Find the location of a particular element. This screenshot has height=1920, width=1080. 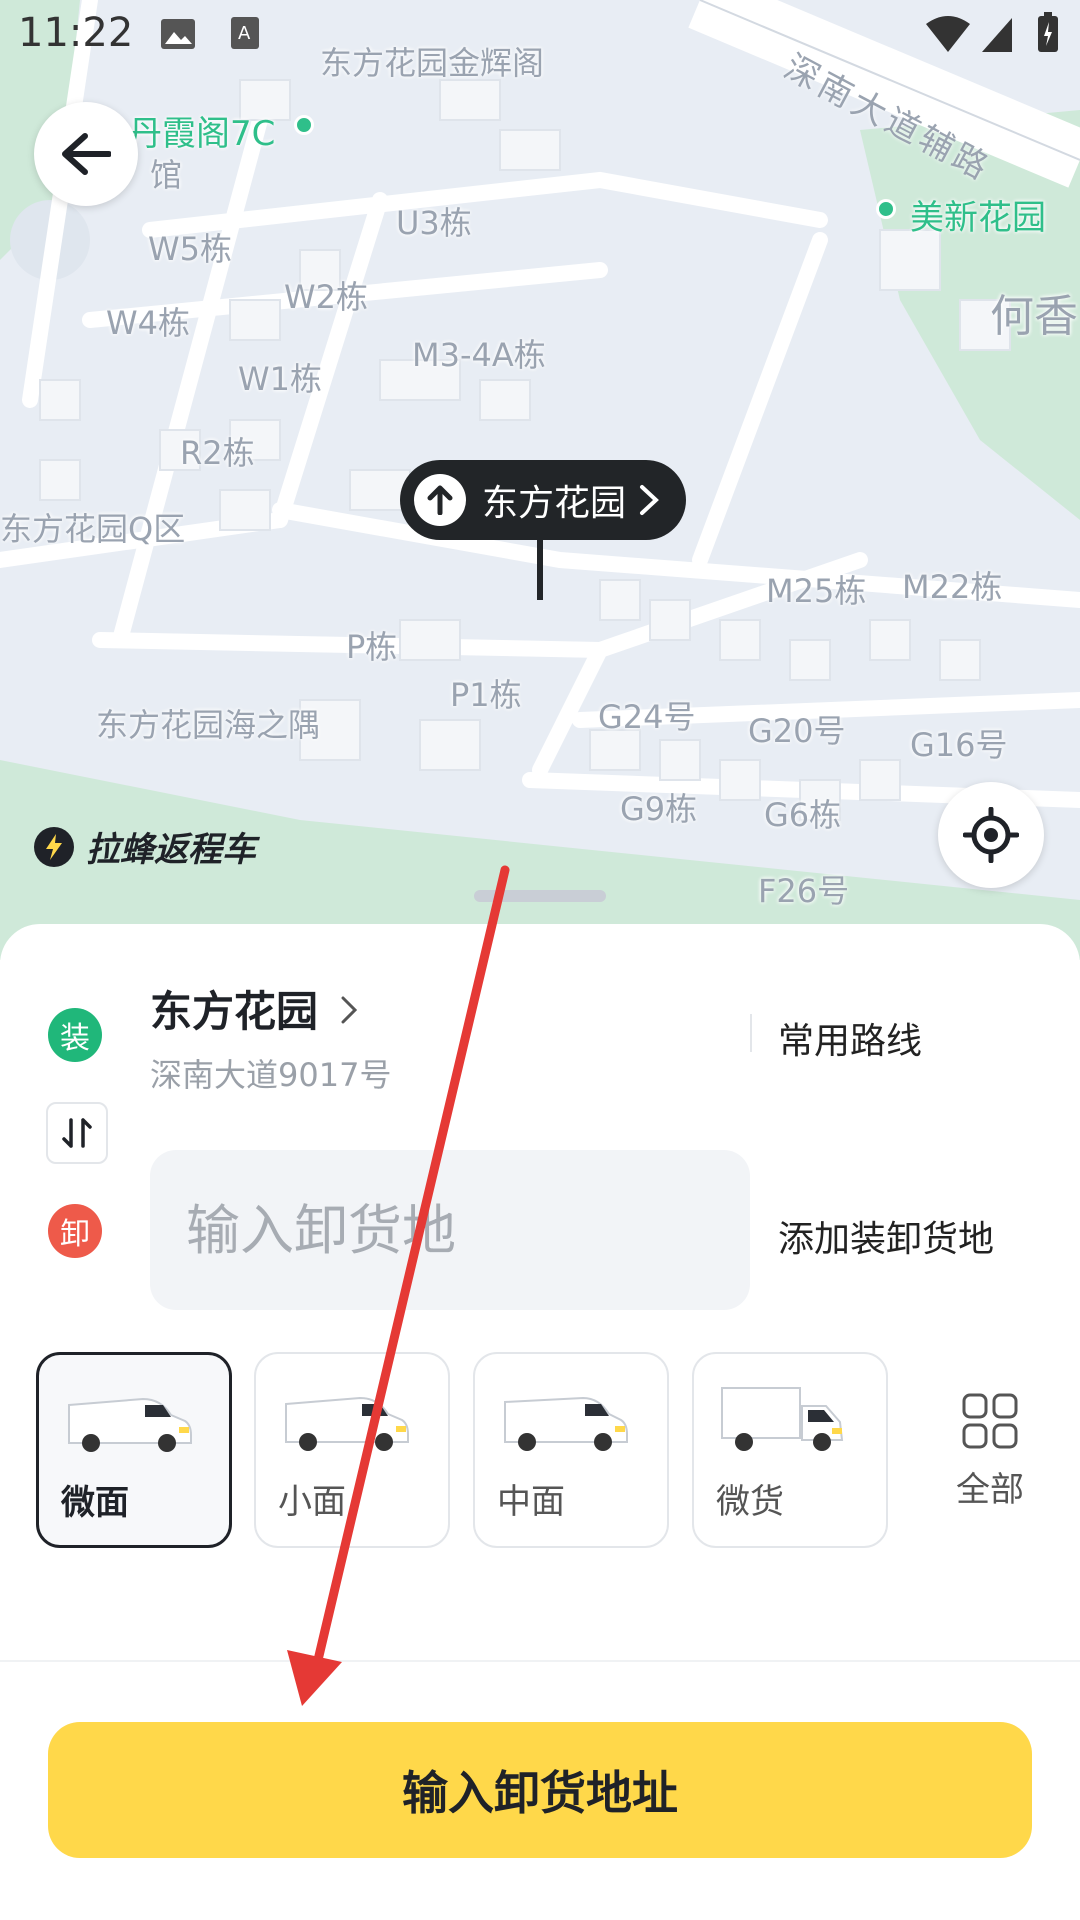

poi-label: 美新花园 is located at coordinates (978, 218).